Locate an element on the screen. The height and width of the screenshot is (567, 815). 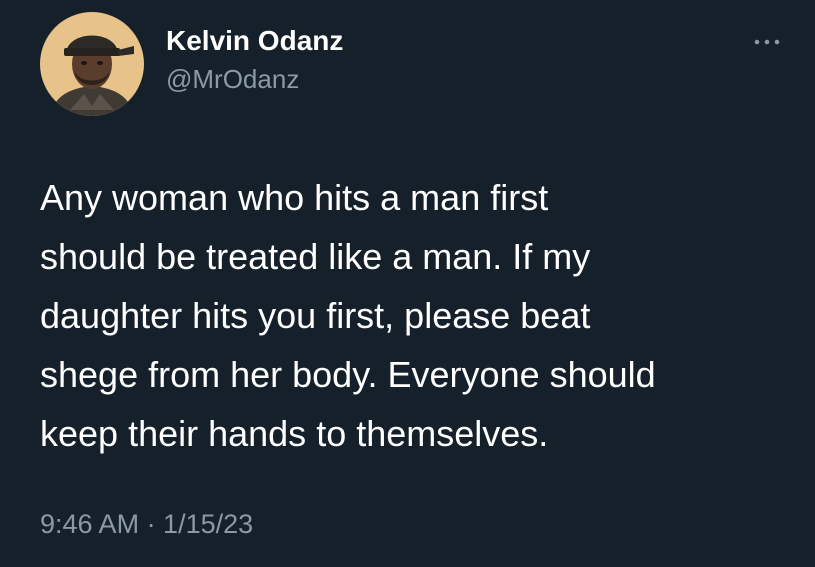
profile-photo-icon is located at coordinates (92, 64).